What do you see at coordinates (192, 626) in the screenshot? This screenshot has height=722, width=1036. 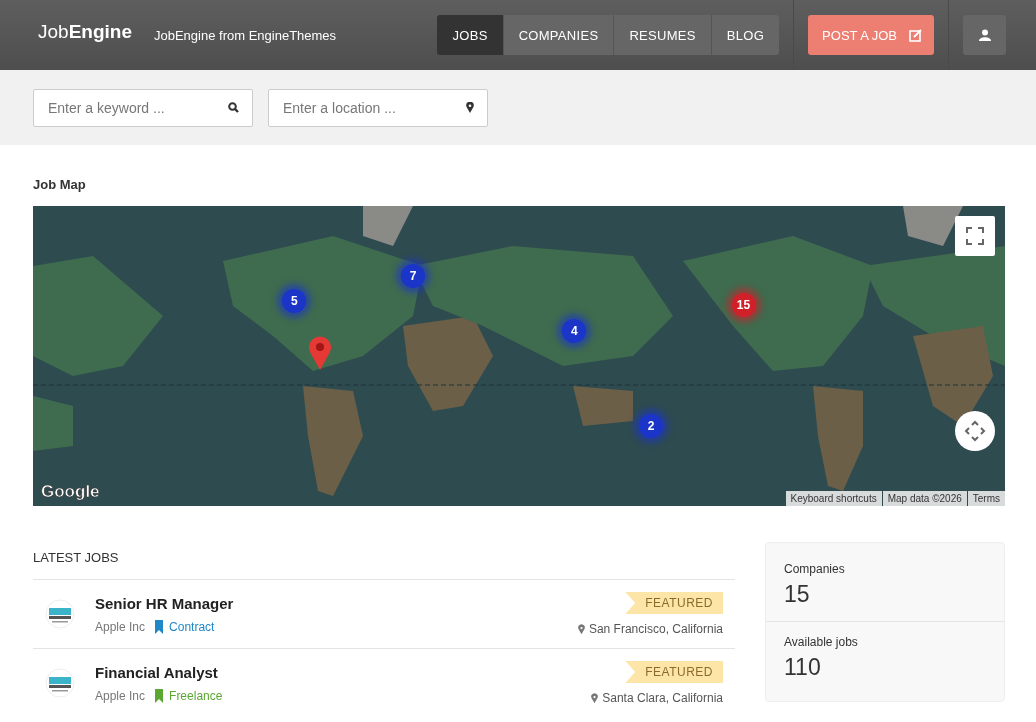 I see `job-type-link: Contract` at bounding box center [192, 626].